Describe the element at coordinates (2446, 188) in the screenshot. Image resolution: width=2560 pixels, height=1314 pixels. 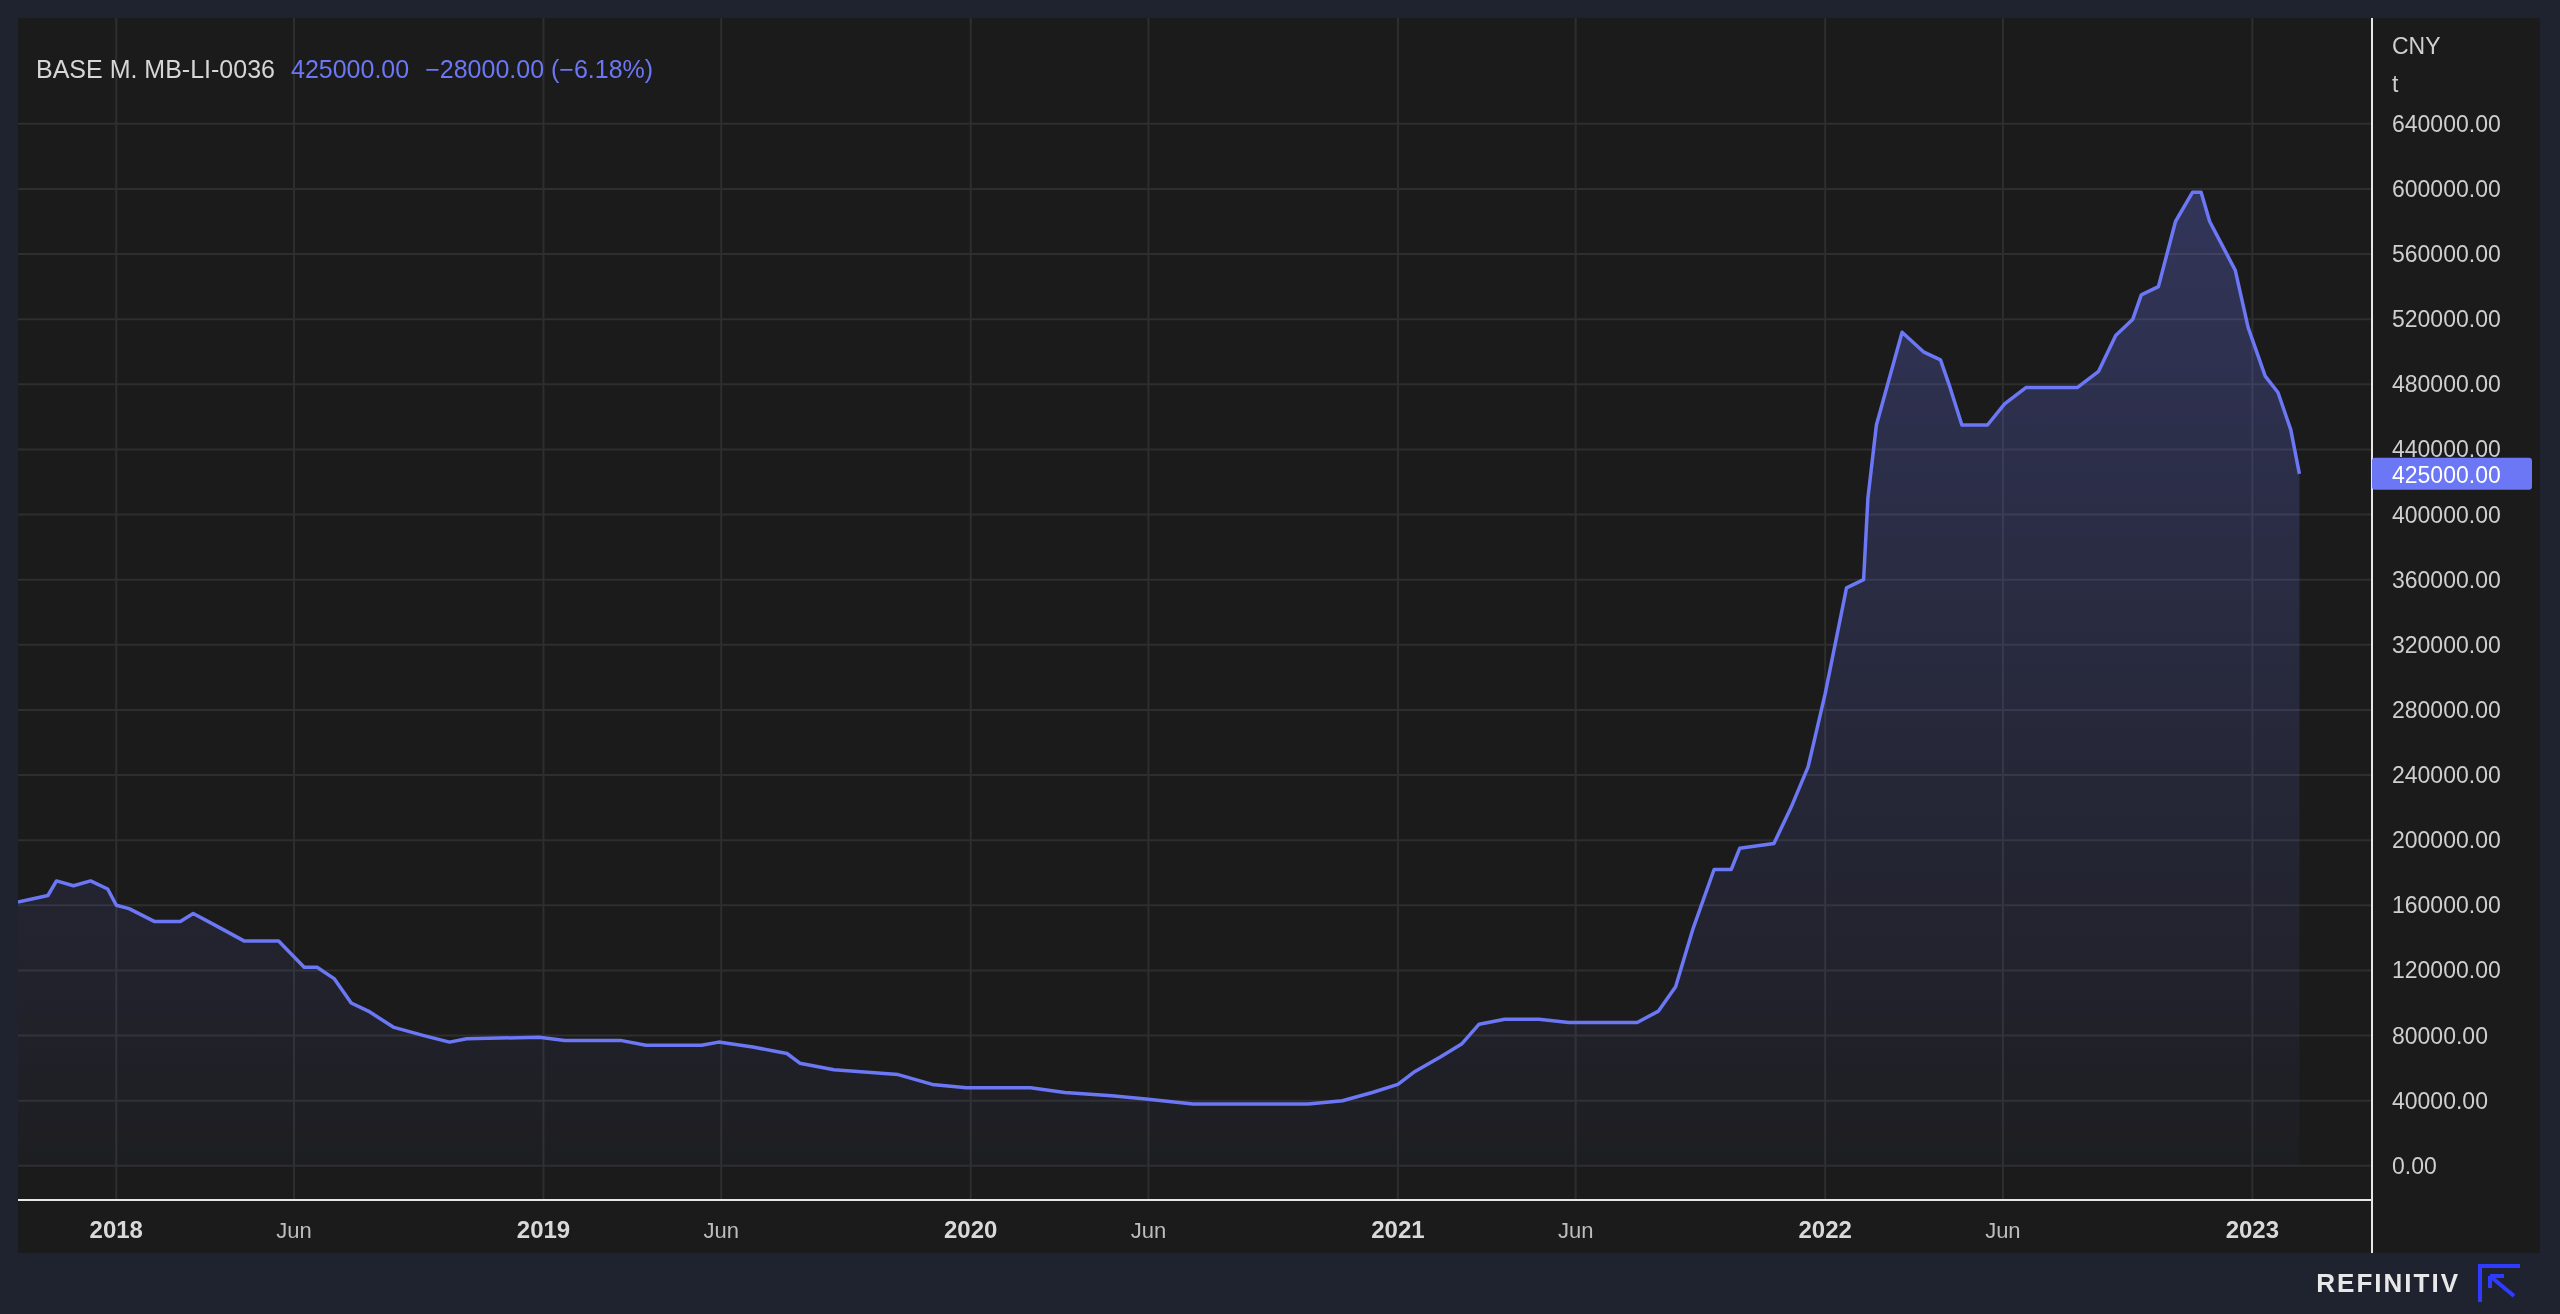
I see `y-axis-label: 600000.00` at that location.